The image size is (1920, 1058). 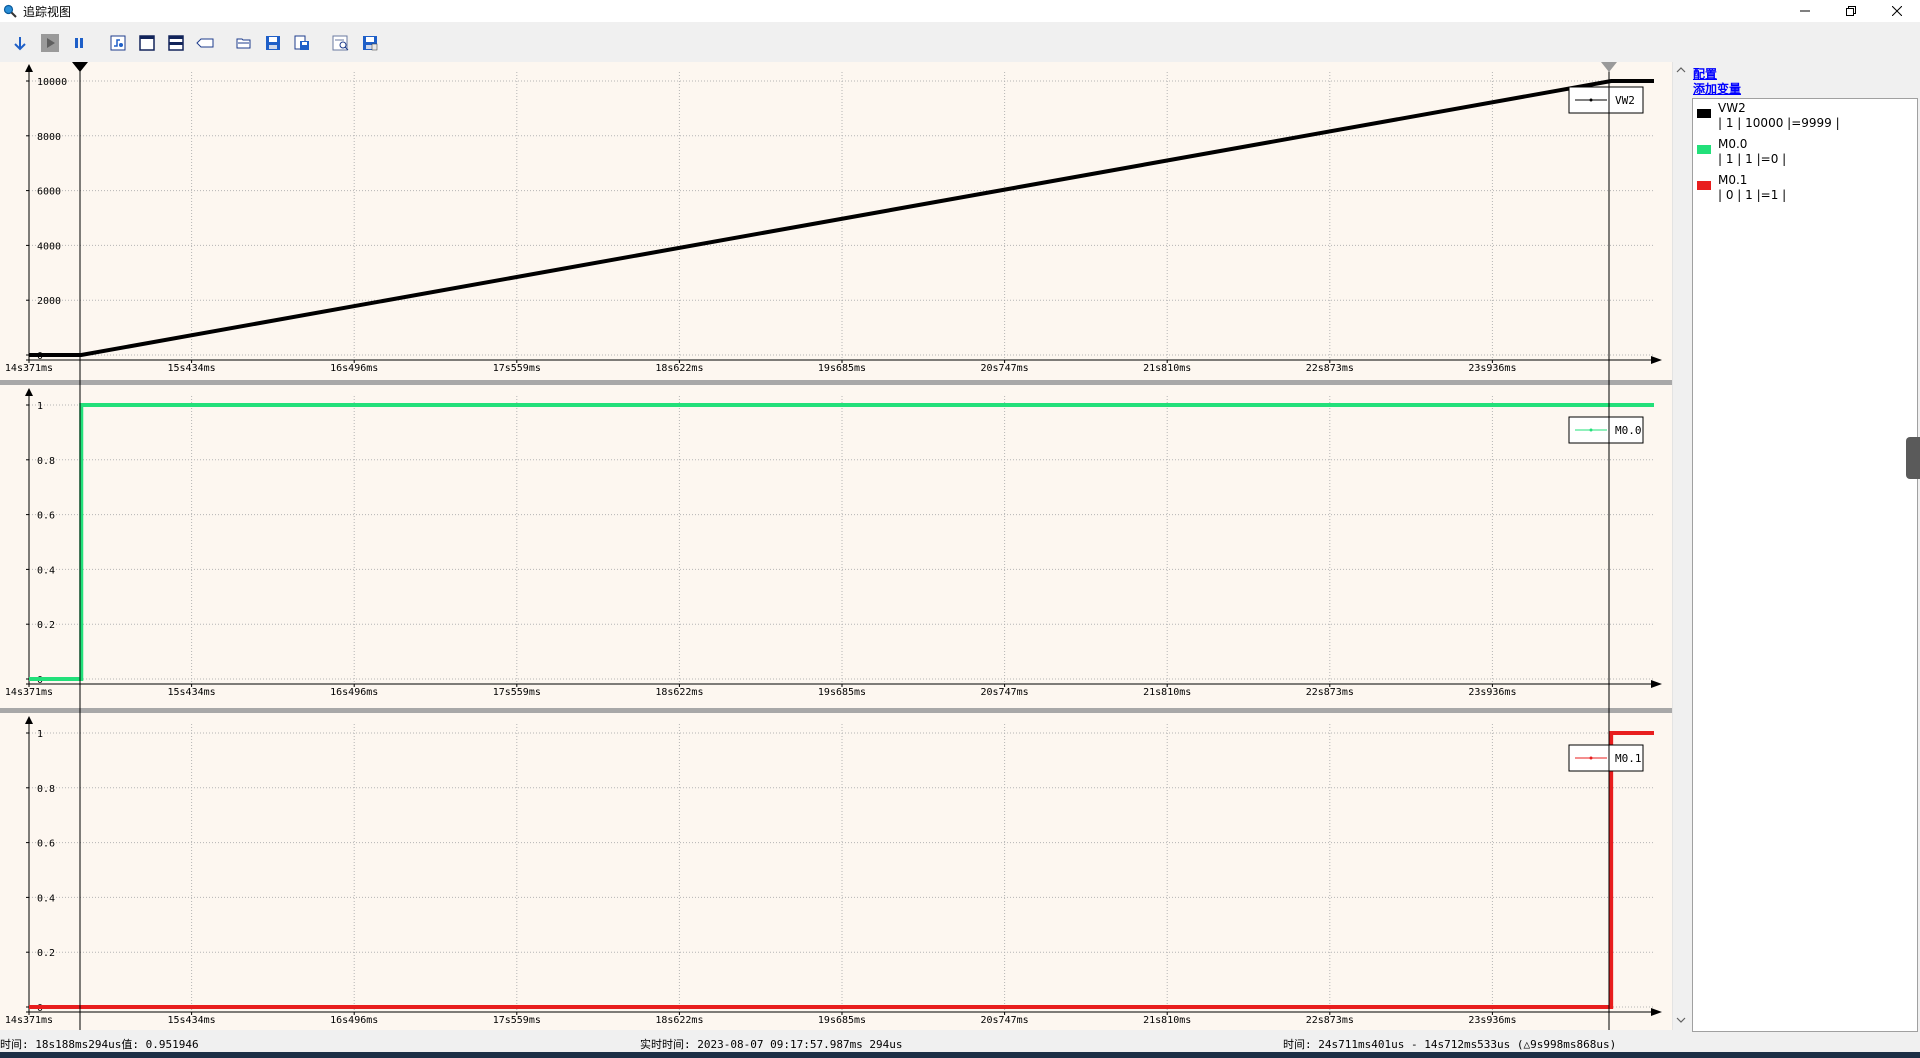 What do you see at coordinates (1803, 152) in the screenshot?
I see `variable-item-m0-0: M0.0 | 1 | 1 |=0 |` at bounding box center [1803, 152].